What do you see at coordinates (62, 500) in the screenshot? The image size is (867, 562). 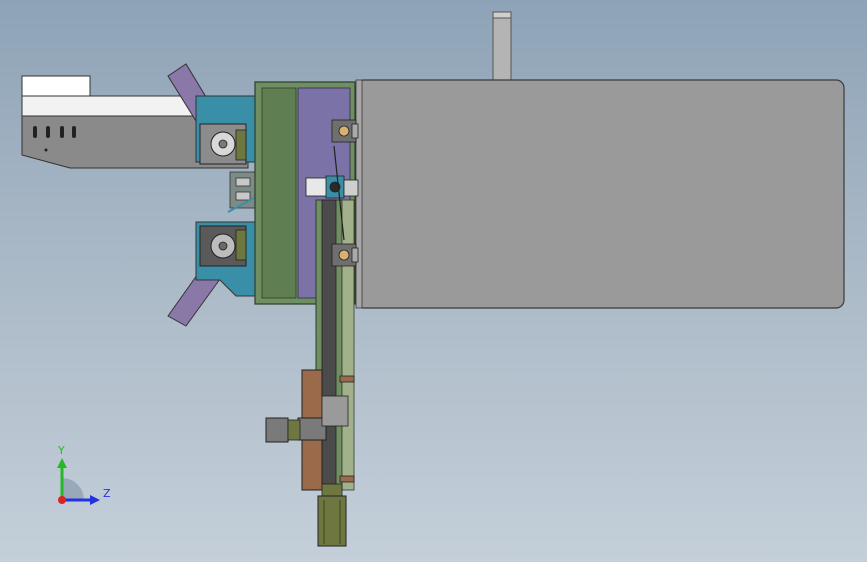 I see `x-axis-dot` at bounding box center [62, 500].